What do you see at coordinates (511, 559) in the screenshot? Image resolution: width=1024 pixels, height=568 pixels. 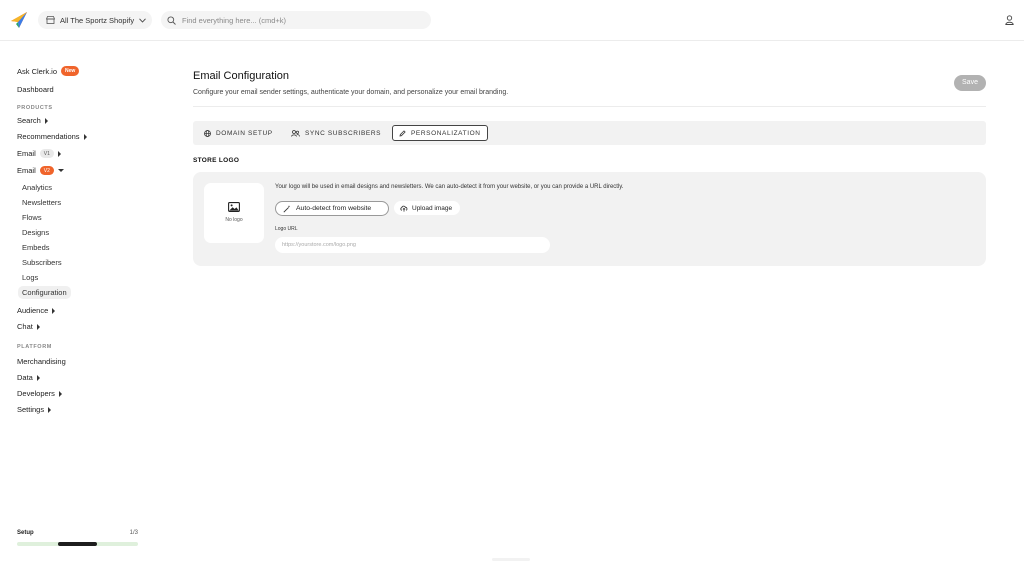 I see `scroll-indicator` at bounding box center [511, 559].